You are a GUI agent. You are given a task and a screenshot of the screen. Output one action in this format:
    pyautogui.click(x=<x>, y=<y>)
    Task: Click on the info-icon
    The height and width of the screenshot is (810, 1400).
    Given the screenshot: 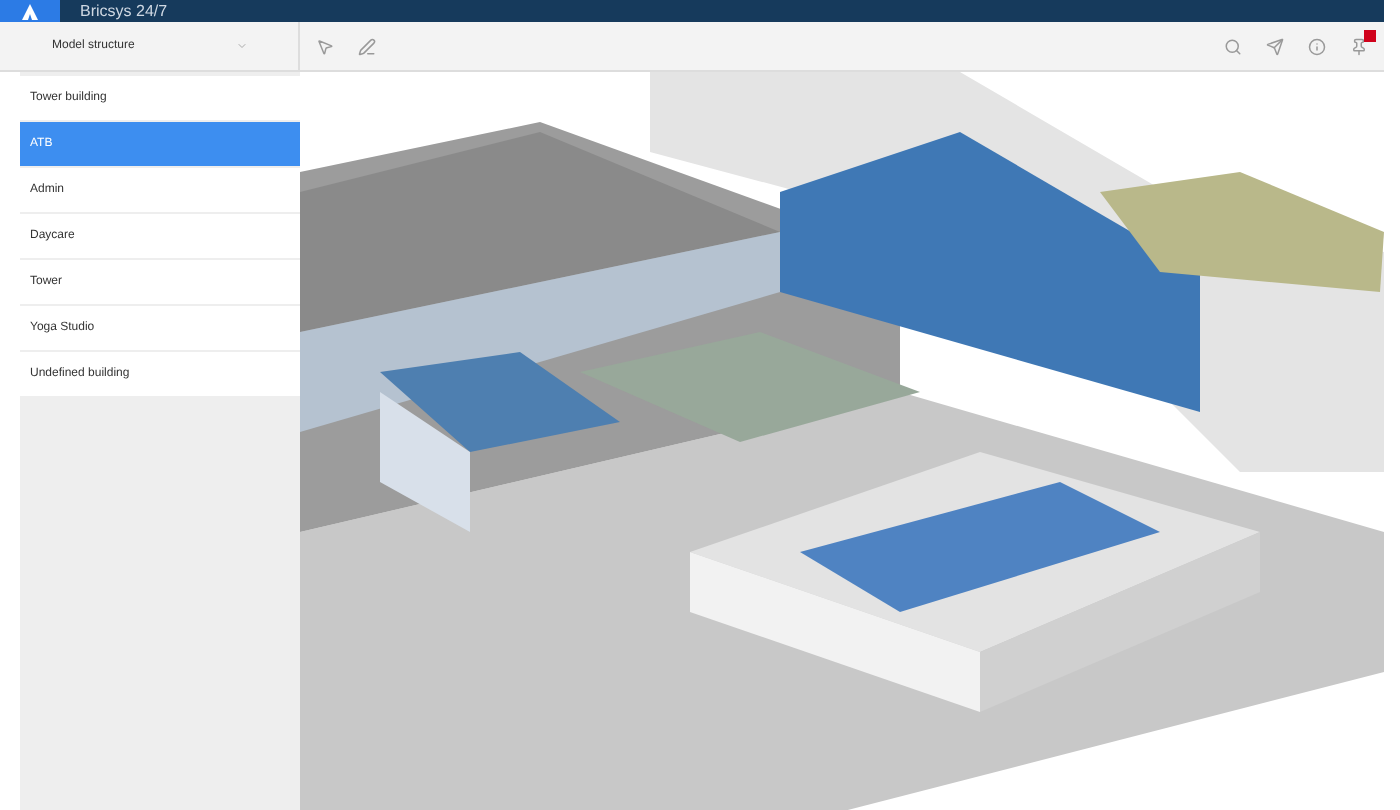 What is the action you would take?
    pyautogui.click(x=1317, y=46)
    